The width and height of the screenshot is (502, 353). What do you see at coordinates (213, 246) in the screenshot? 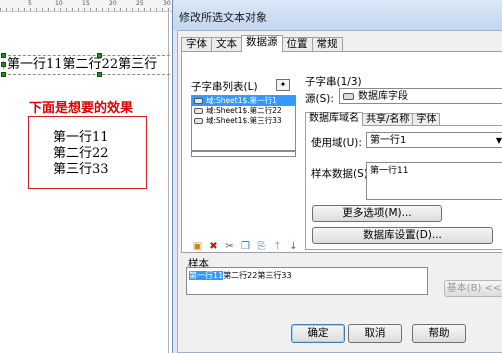
I see `delete-icon: ✖` at bounding box center [213, 246].